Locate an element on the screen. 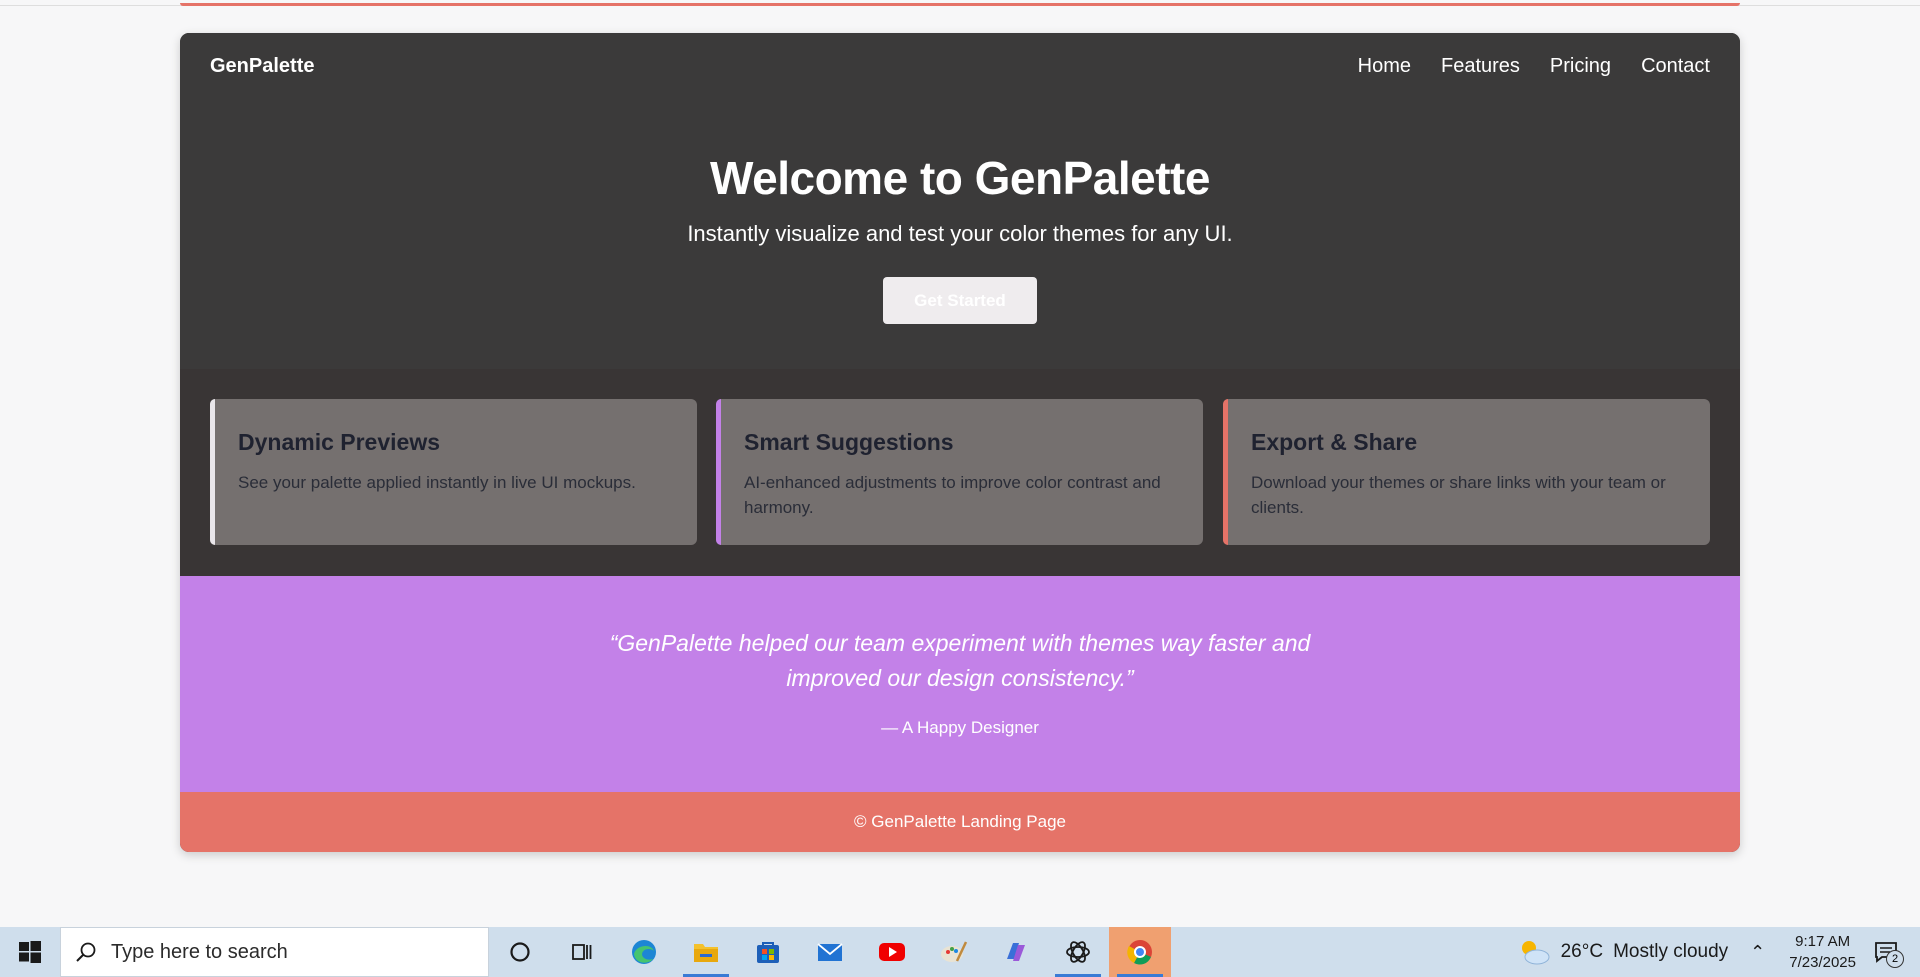 The height and width of the screenshot is (977, 1920). windows-taskbar: 26°C Mostly cloudy ⌃ 9:17 AM 7/23/2025 2 is located at coordinates (960, 952).